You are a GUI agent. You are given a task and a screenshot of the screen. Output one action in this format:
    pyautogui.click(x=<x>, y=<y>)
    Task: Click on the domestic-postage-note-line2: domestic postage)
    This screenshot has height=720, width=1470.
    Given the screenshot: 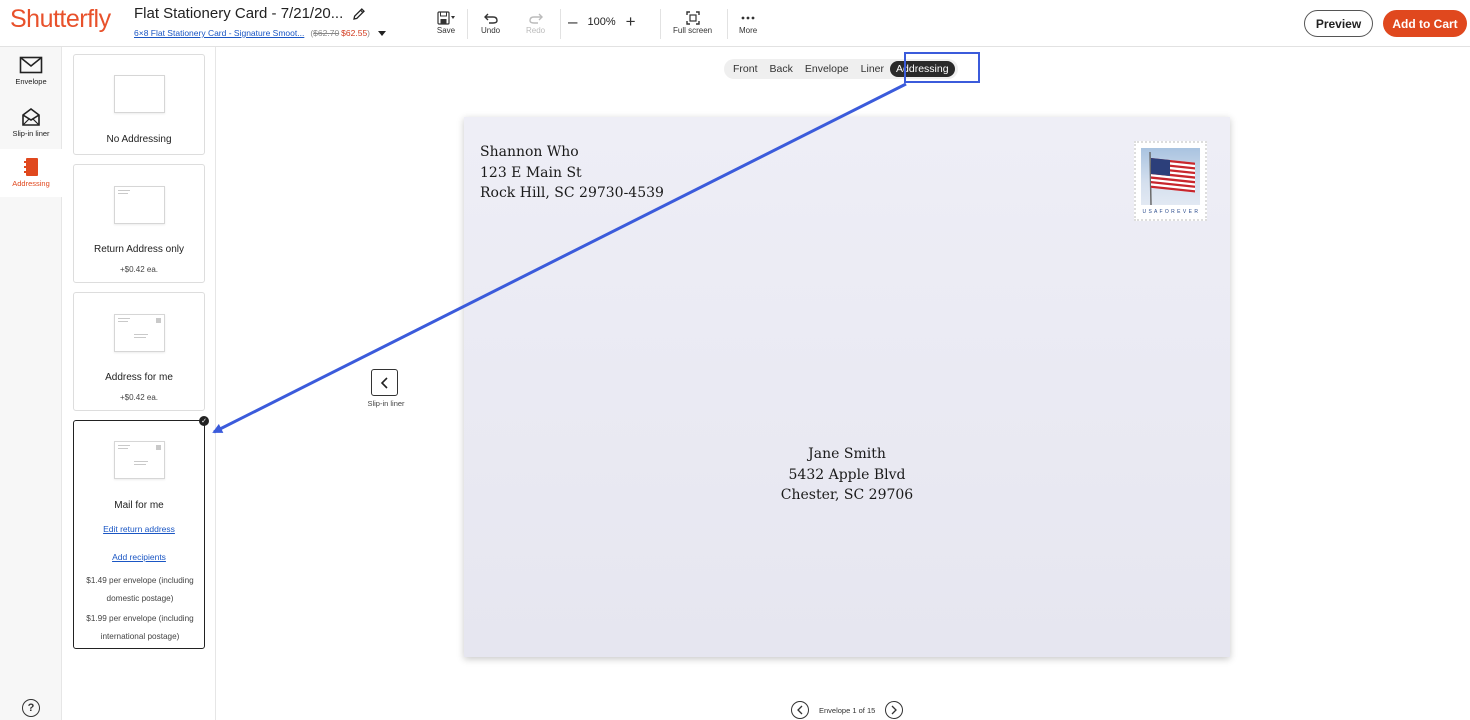 What is the action you would take?
    pyautogui.click(x=140, y=598)
    